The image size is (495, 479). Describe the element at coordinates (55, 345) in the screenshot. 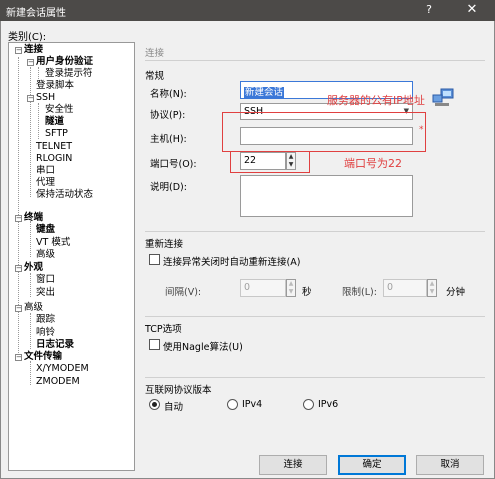

I see `tree-item-logging: 日志记录` at that location.